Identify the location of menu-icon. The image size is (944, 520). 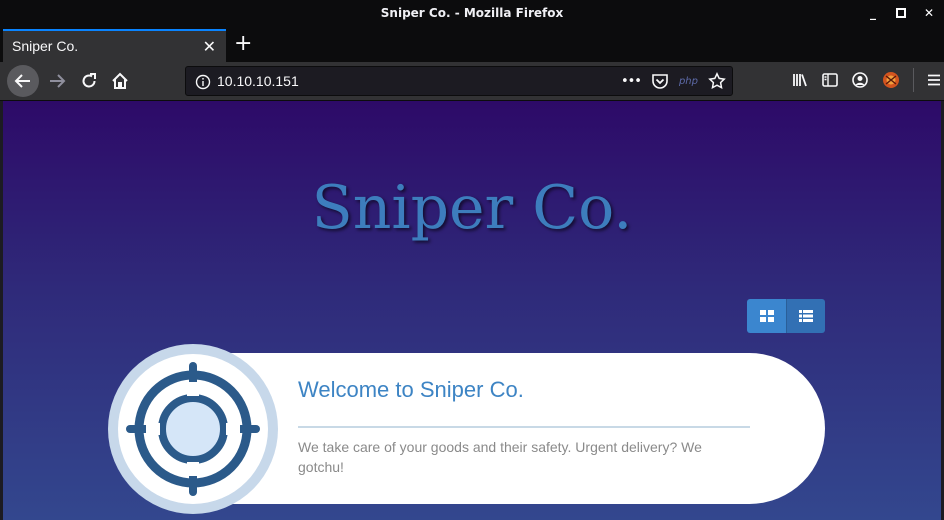
(934, 80).